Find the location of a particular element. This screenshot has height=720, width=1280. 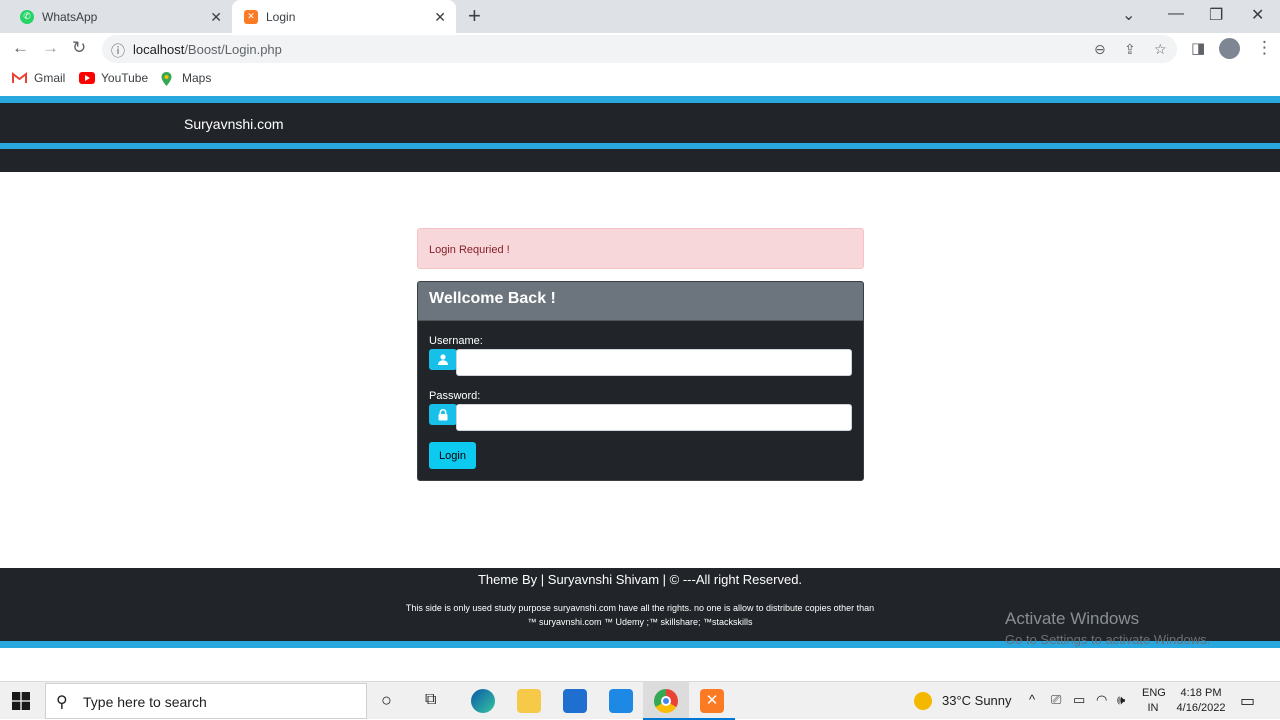

chrome-icon-center is located at coordinates (666, 701).